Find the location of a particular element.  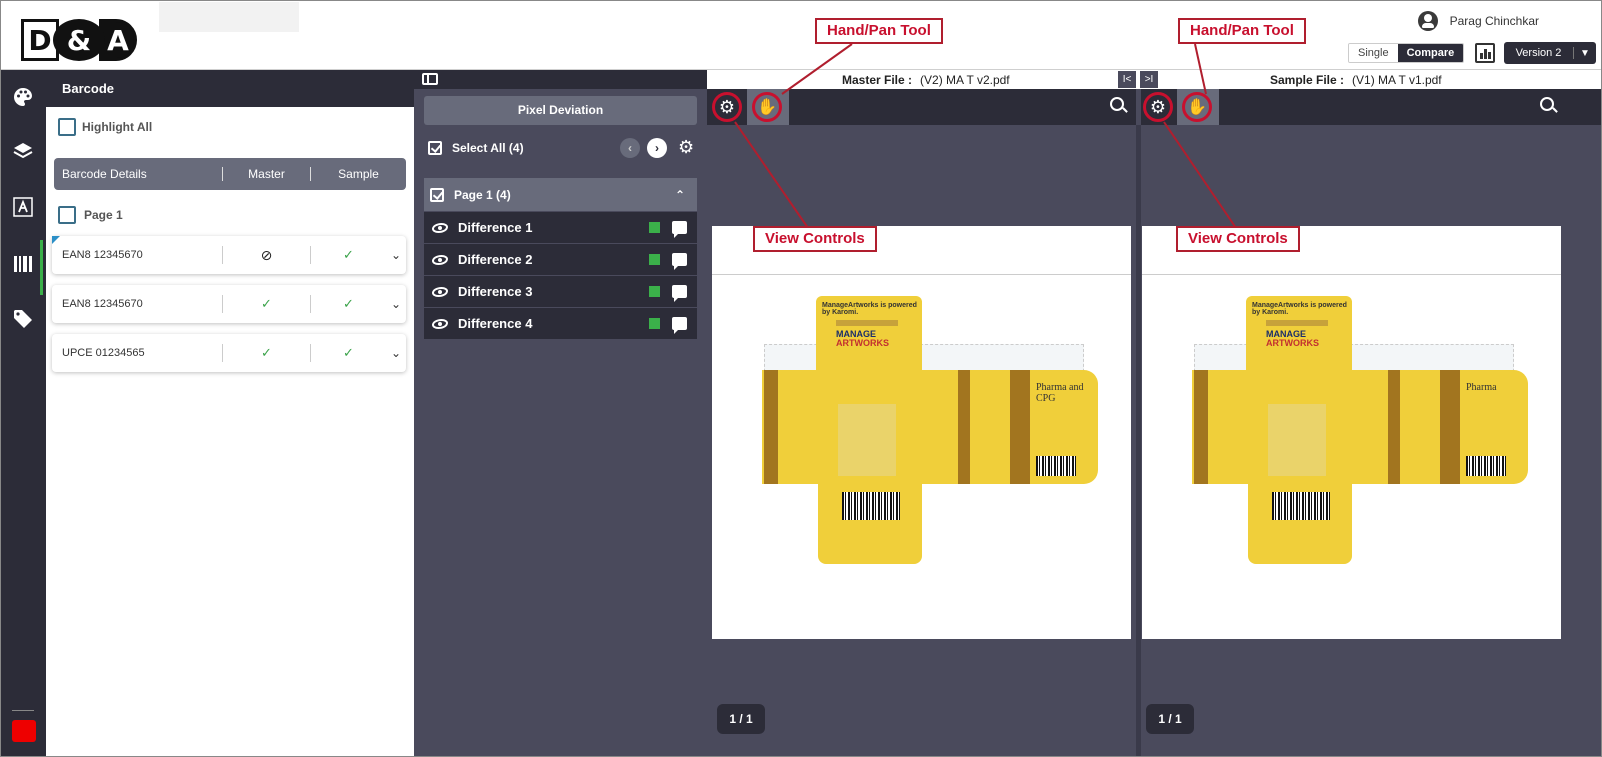

tag-icon is located at coordinates (23, 319).